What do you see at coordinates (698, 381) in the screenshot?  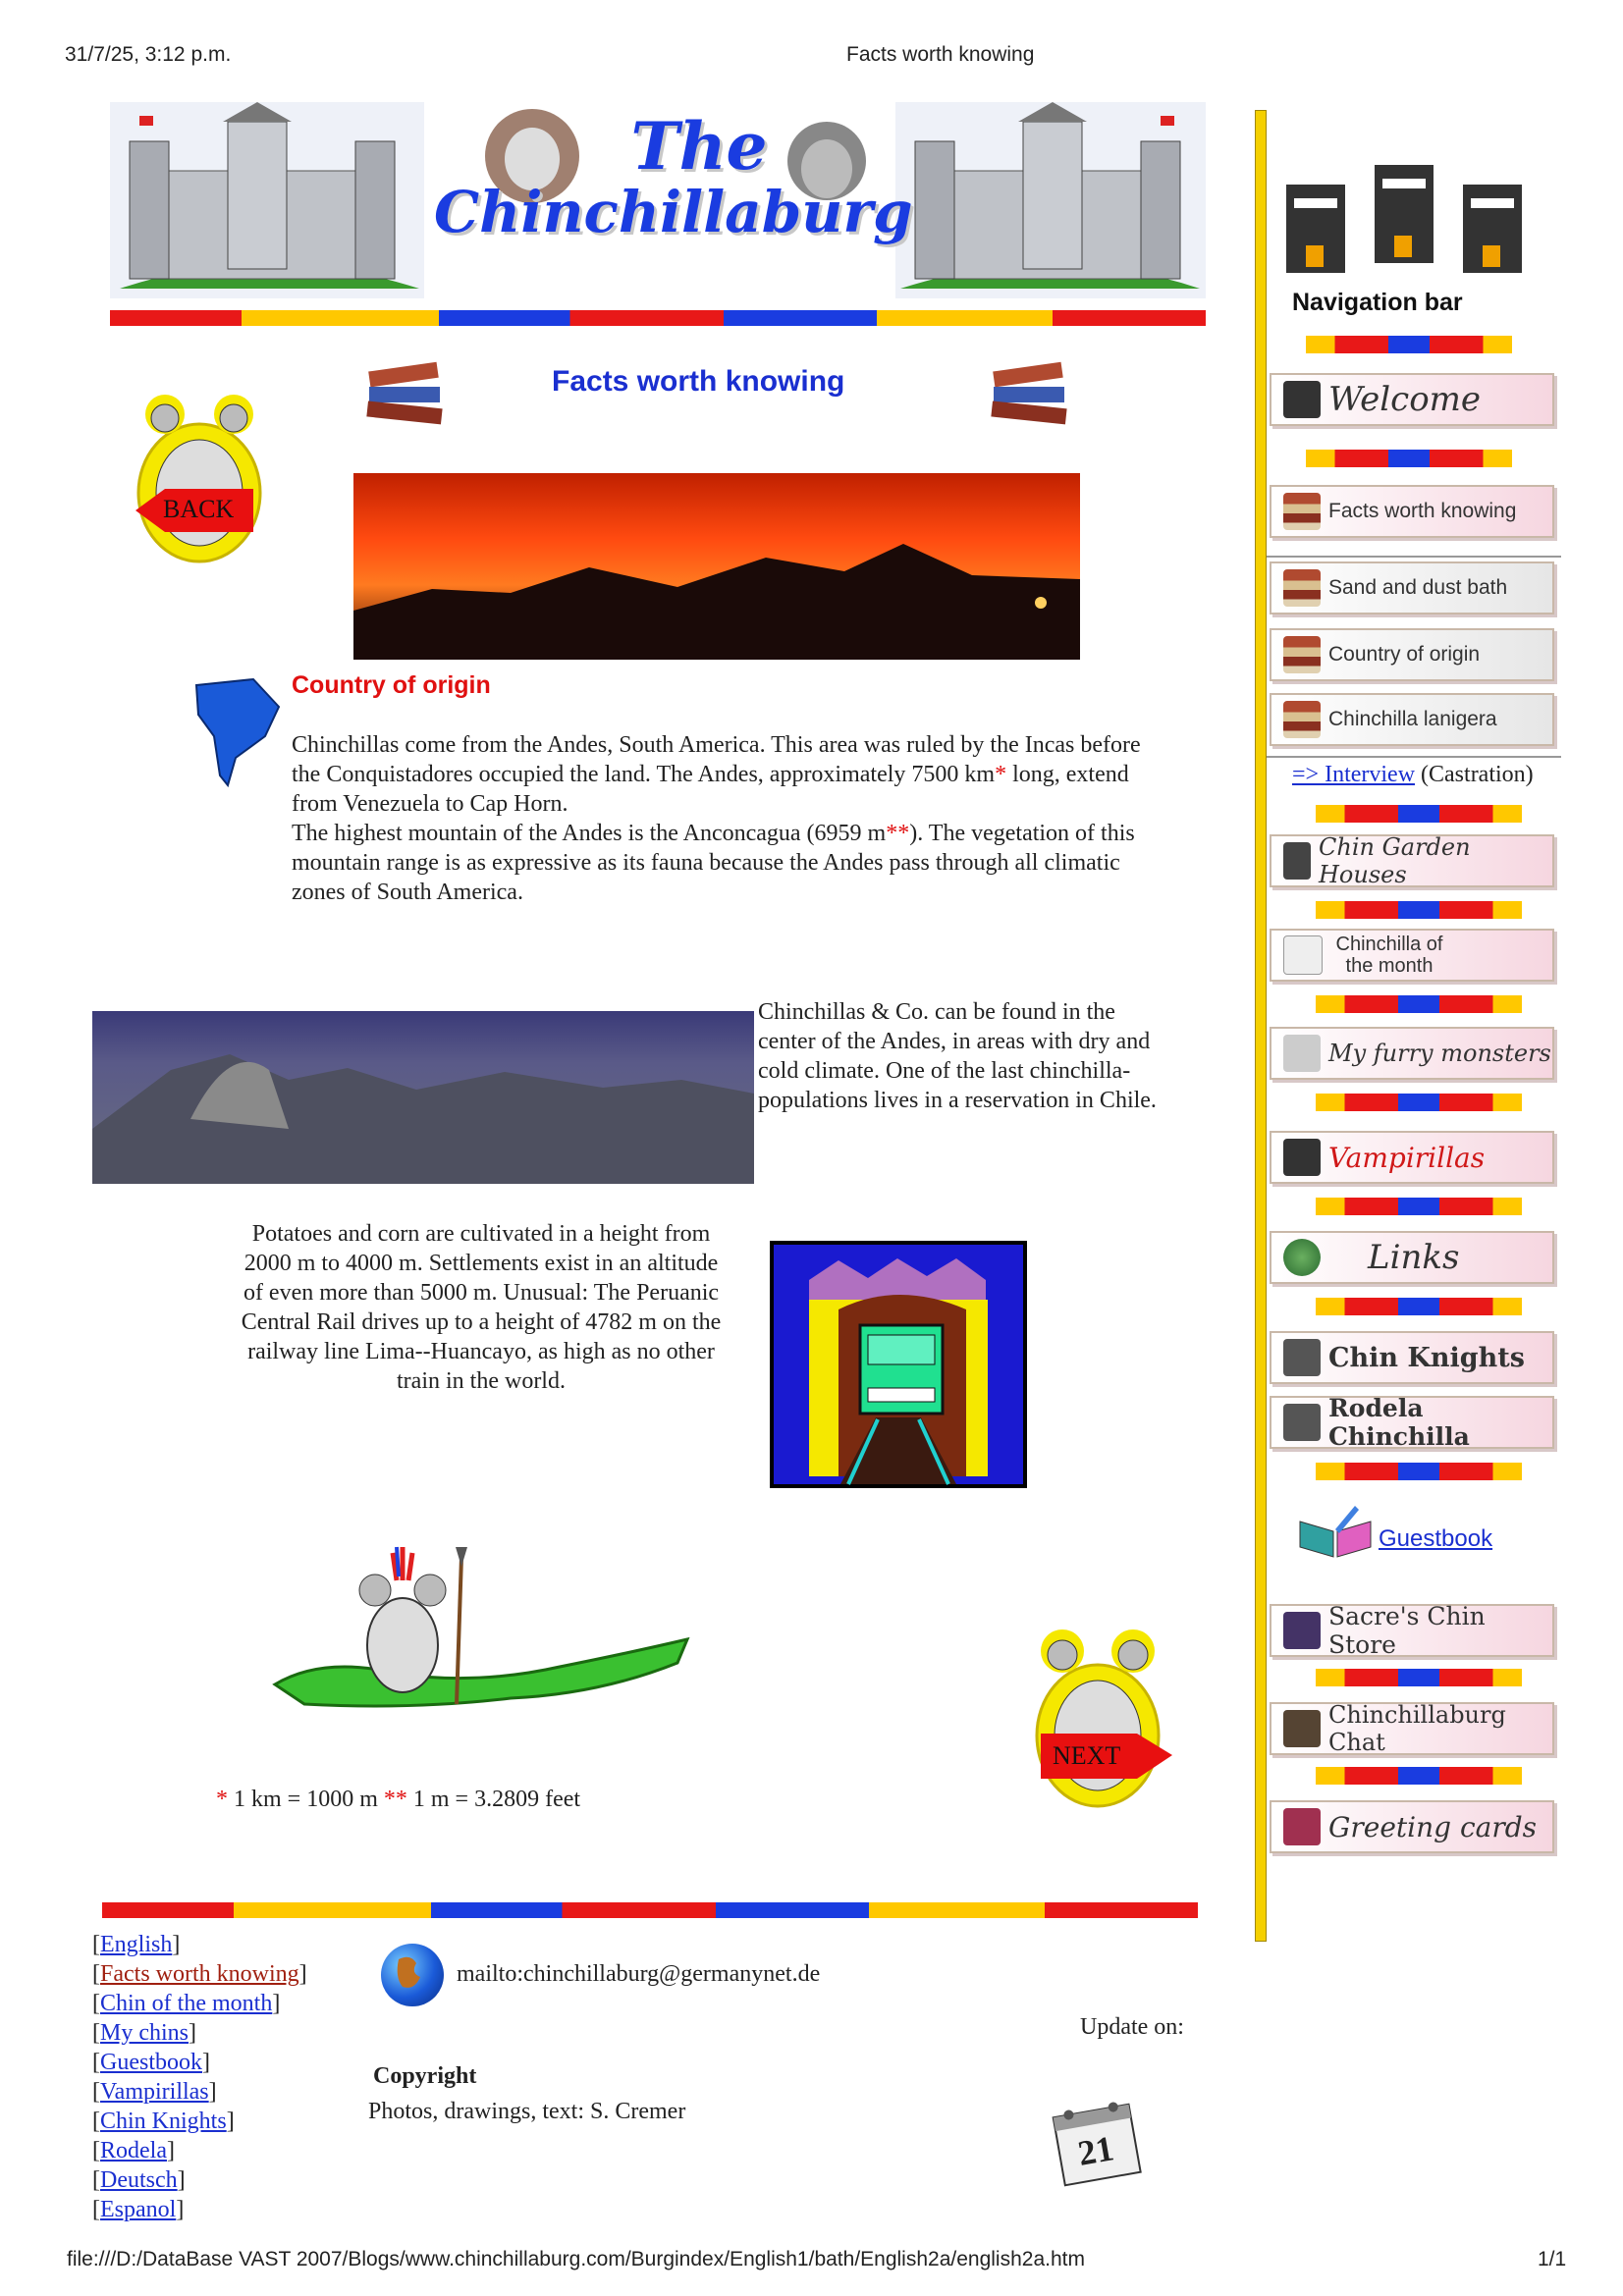 I see `page-title: Facts worth knowing` at bounding box center [698, 381].